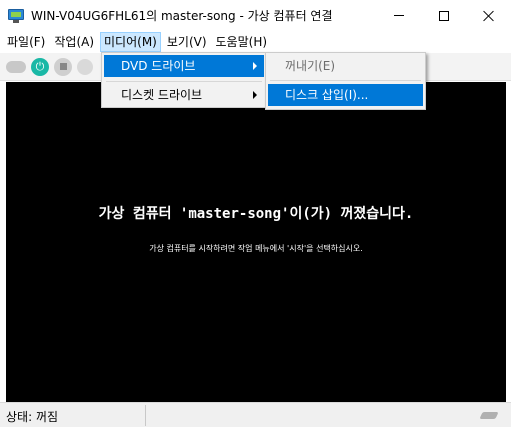  What do you see at coordinates (255, 414) in the screenshot?
I see `status-bar: 상태: 꺼짐` at bounding box center [255, 414].